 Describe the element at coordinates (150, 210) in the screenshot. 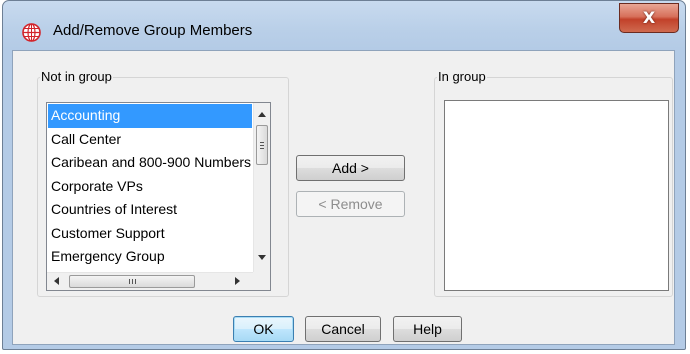

I see `list-item: Countries of Interest` at that location.